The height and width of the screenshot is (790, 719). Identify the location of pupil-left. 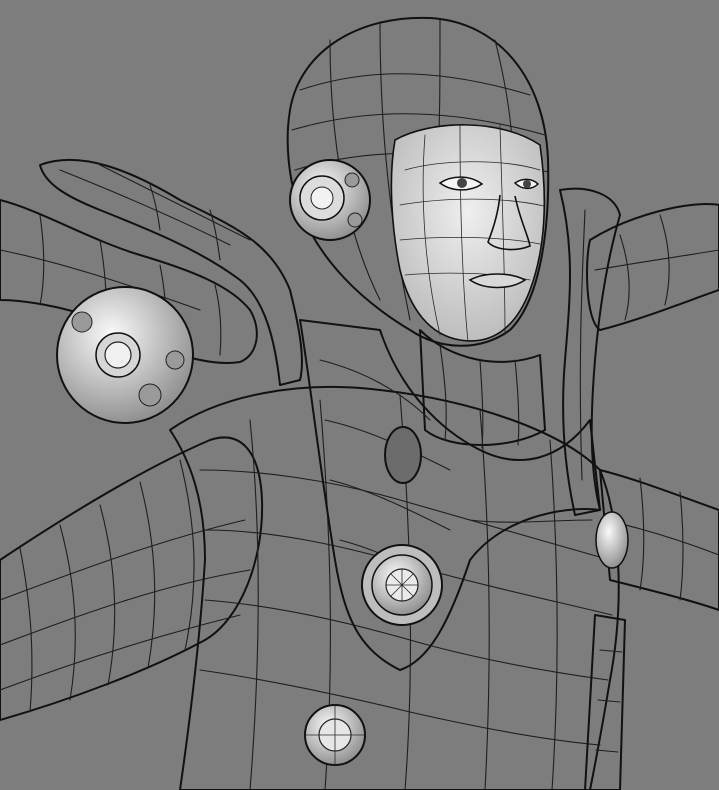
(462, 183).